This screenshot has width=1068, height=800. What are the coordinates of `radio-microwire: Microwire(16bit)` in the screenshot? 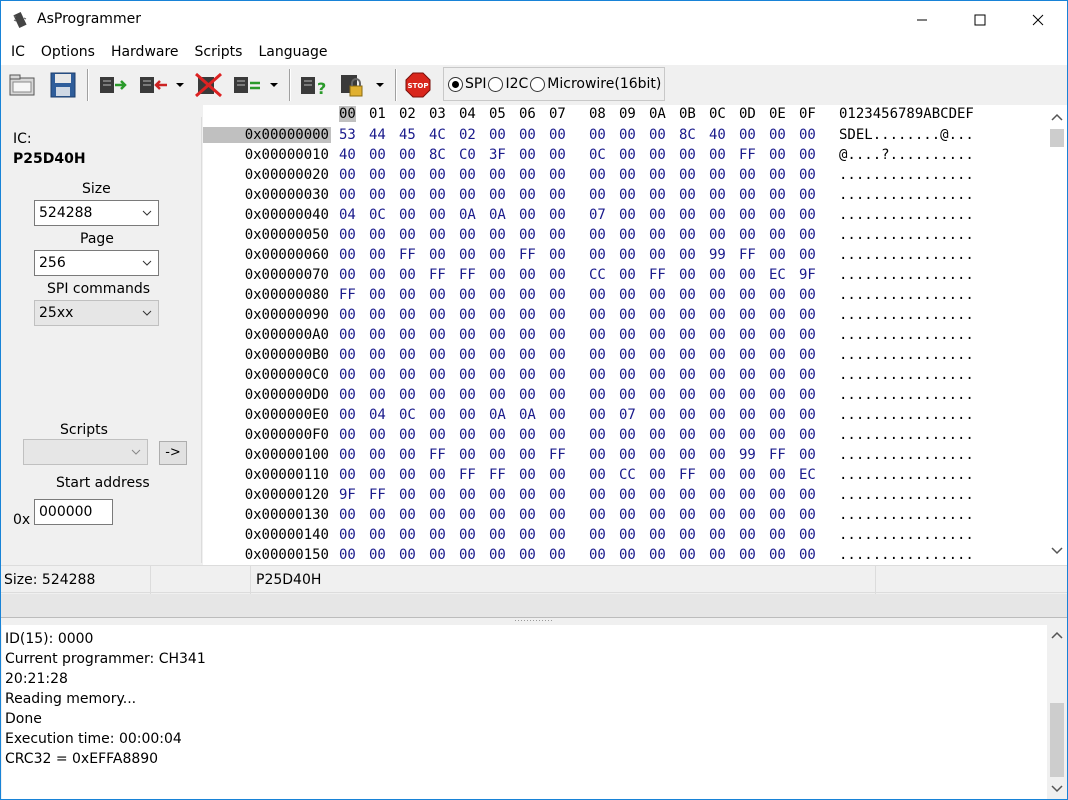 It's located at (595, 84).